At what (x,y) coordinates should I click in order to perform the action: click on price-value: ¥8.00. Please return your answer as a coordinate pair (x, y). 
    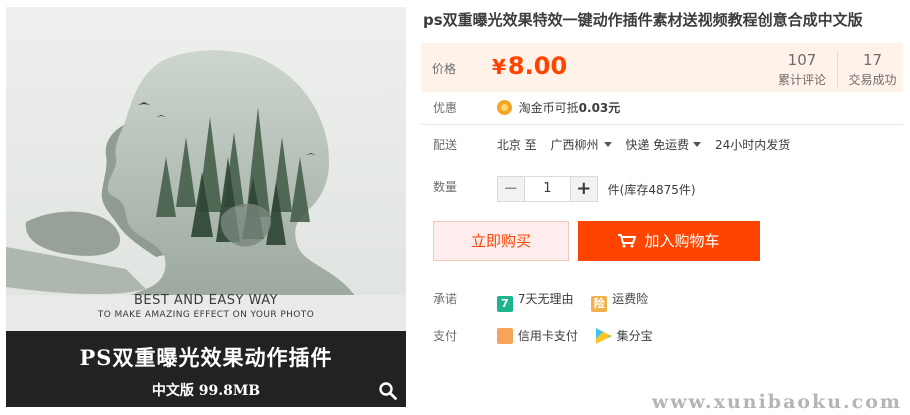
    Looking at the image, I should click on (529, 66).